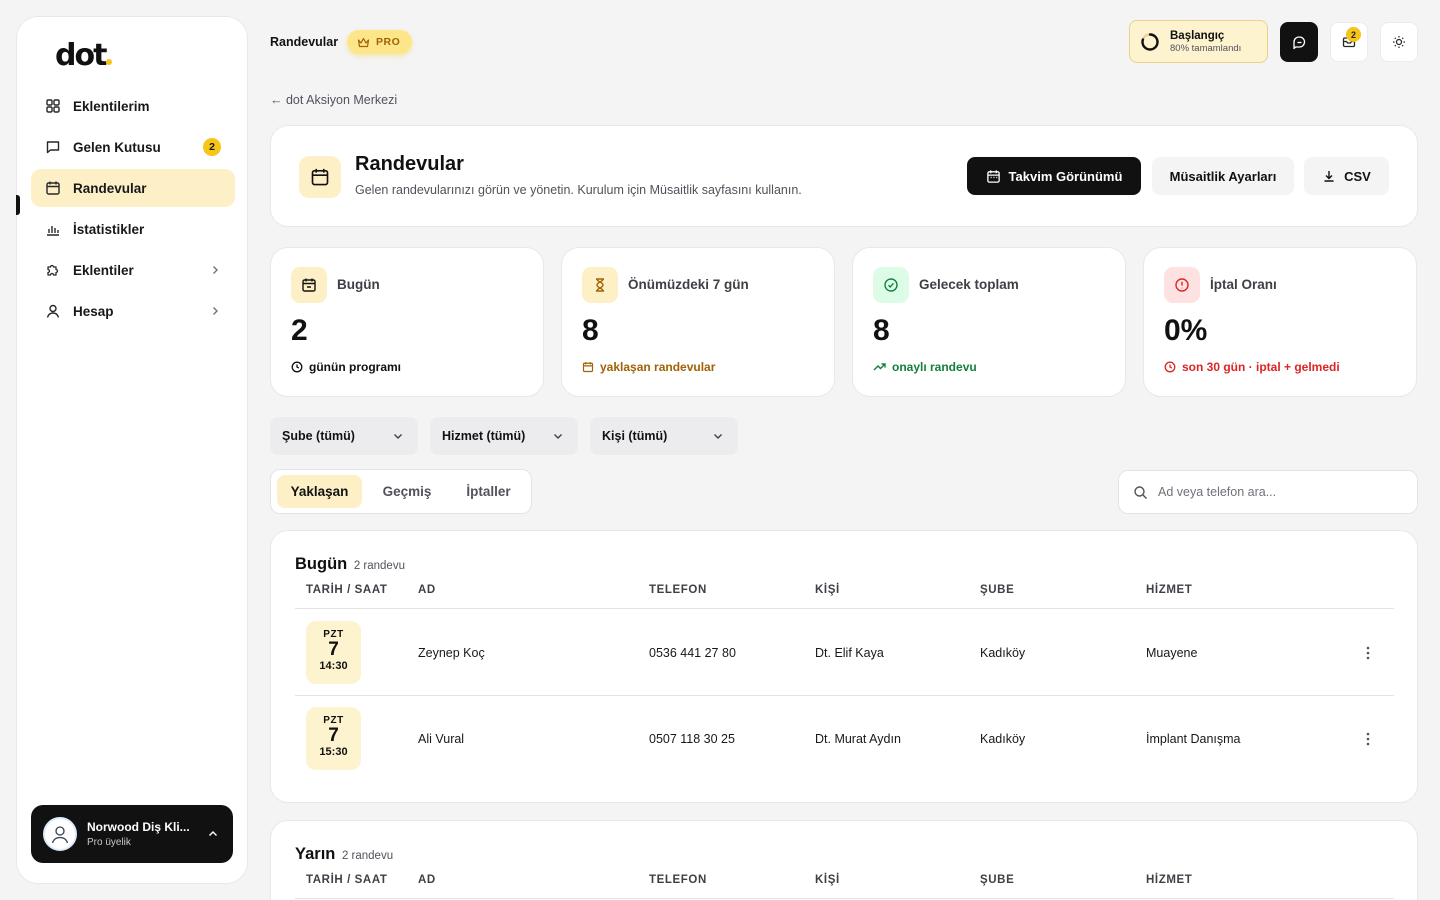  I want to click on mail-button: 2, so click(1349, 42).